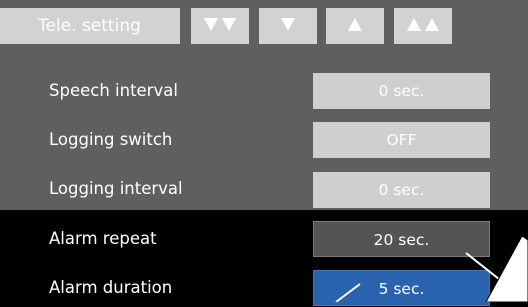 The height and width of the screenshot is (307, 528). I want to click on up-triangle-icon, so click(355, 26).